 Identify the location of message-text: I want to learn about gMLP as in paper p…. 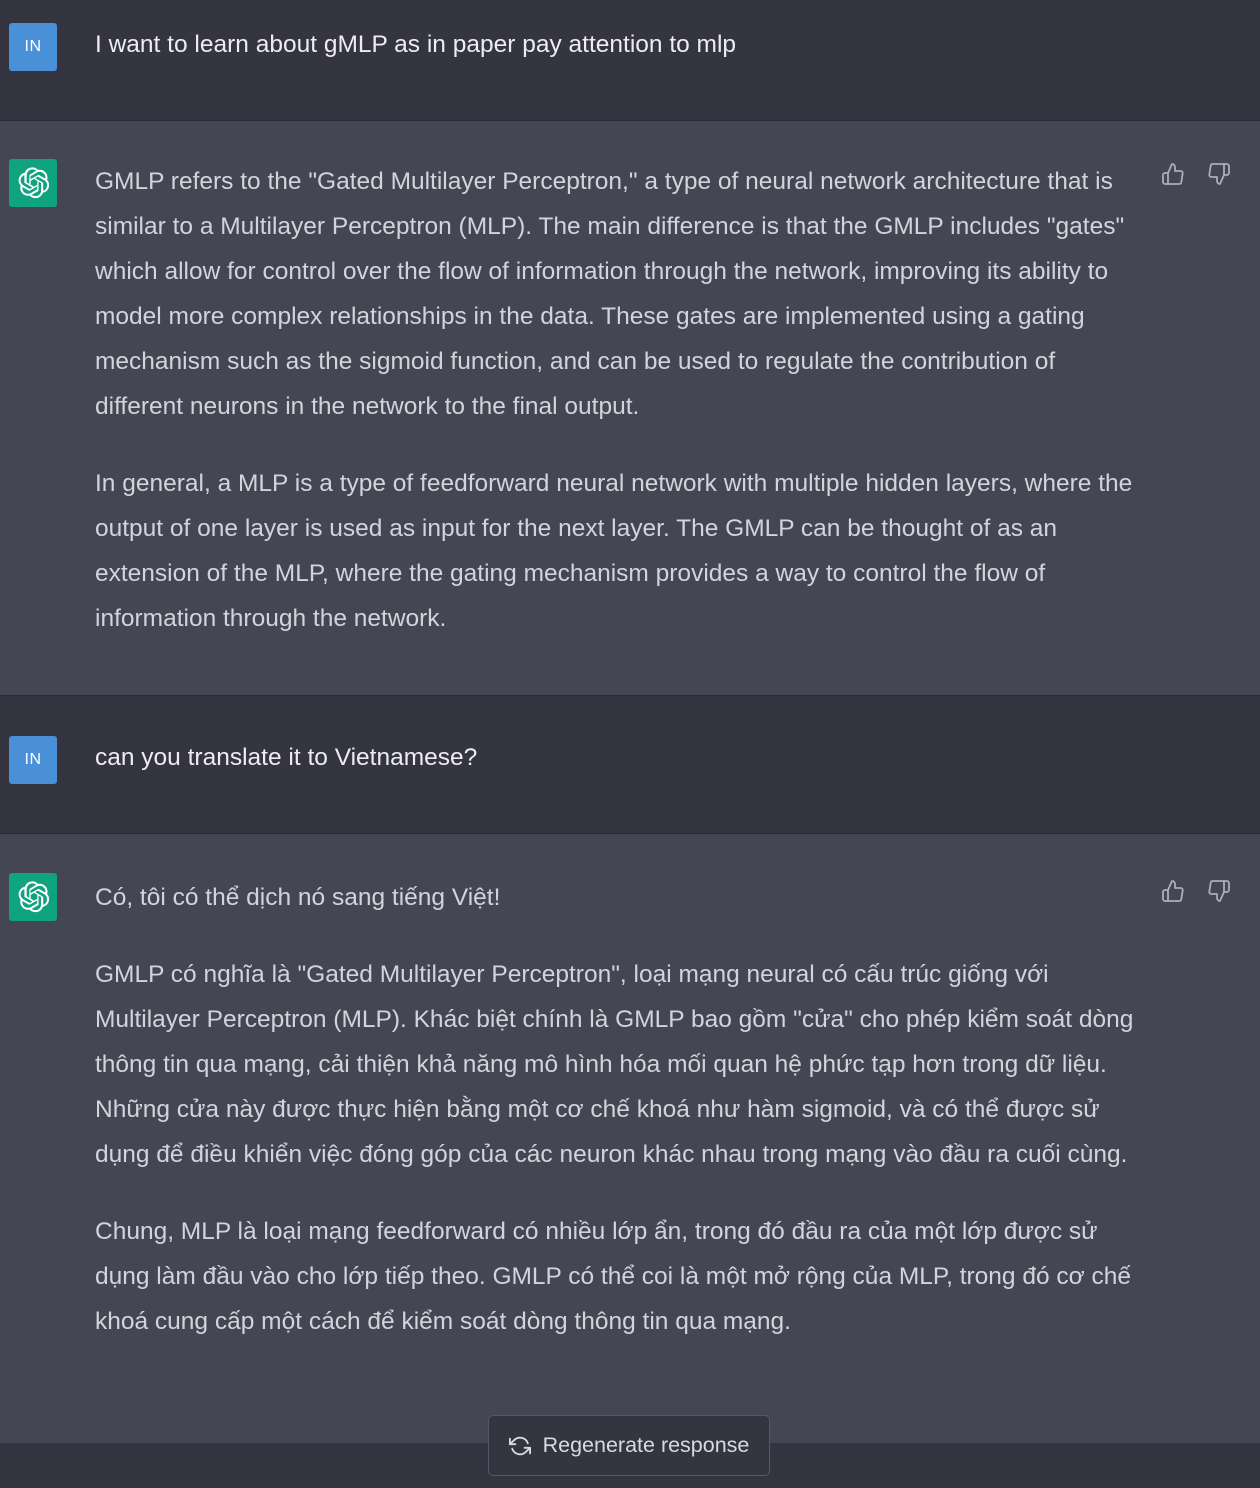
(620, 44).